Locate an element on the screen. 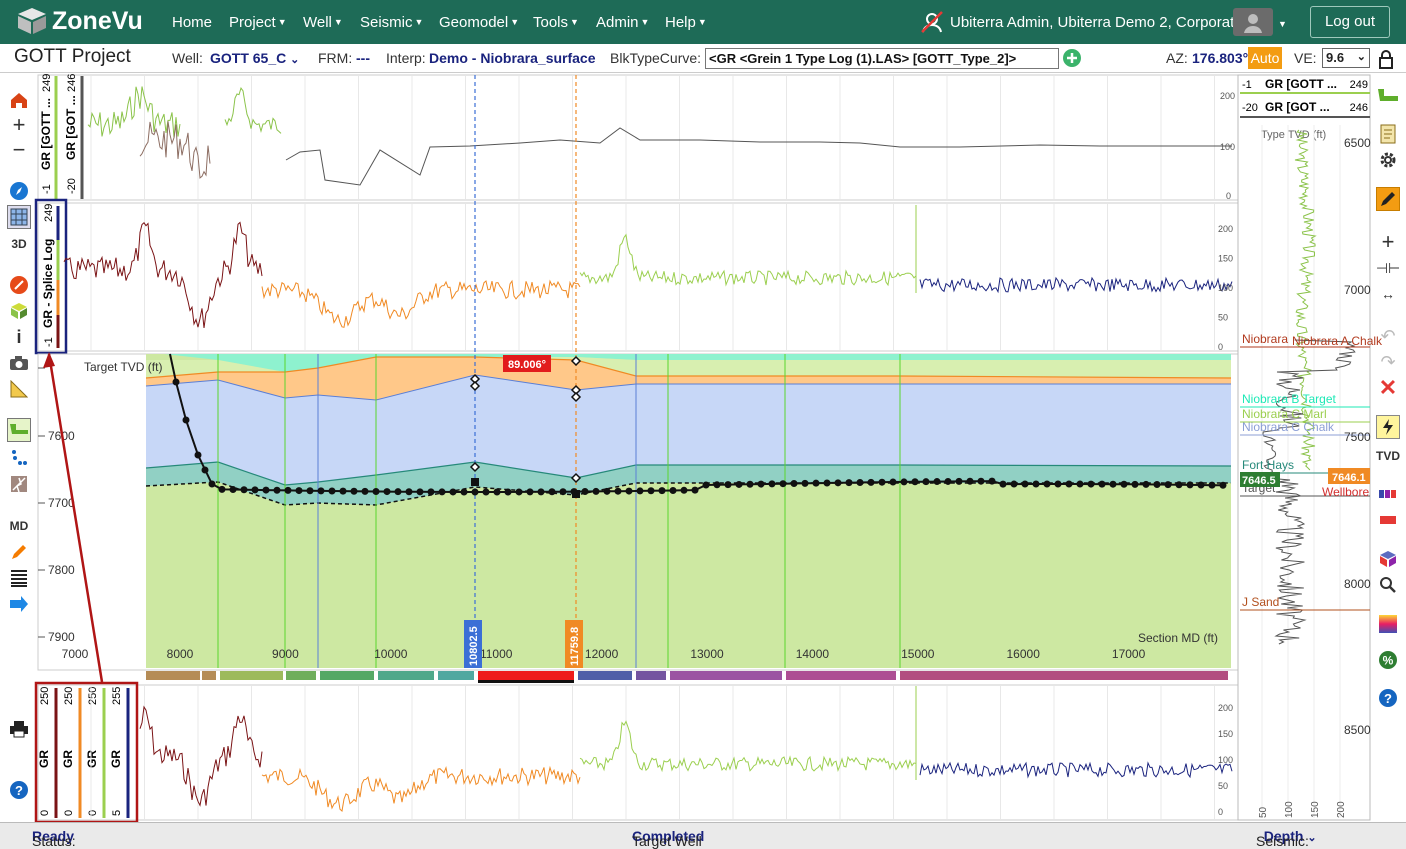 This screenshot has width=1406, height=849. formation-top-label: Niobrara B Target is located at coordinates (1289, 399).